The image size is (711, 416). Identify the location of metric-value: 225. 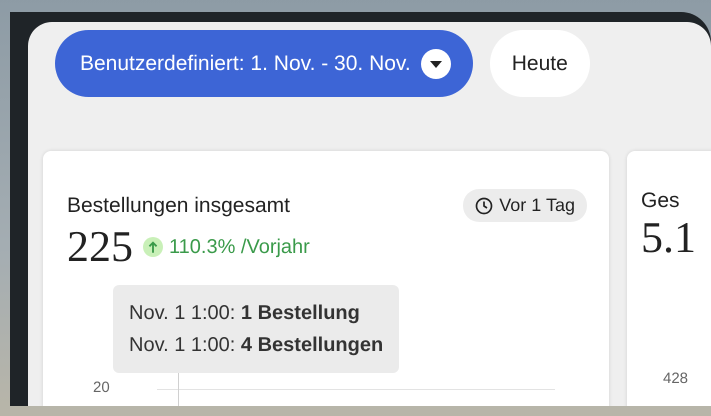
(100, 247).